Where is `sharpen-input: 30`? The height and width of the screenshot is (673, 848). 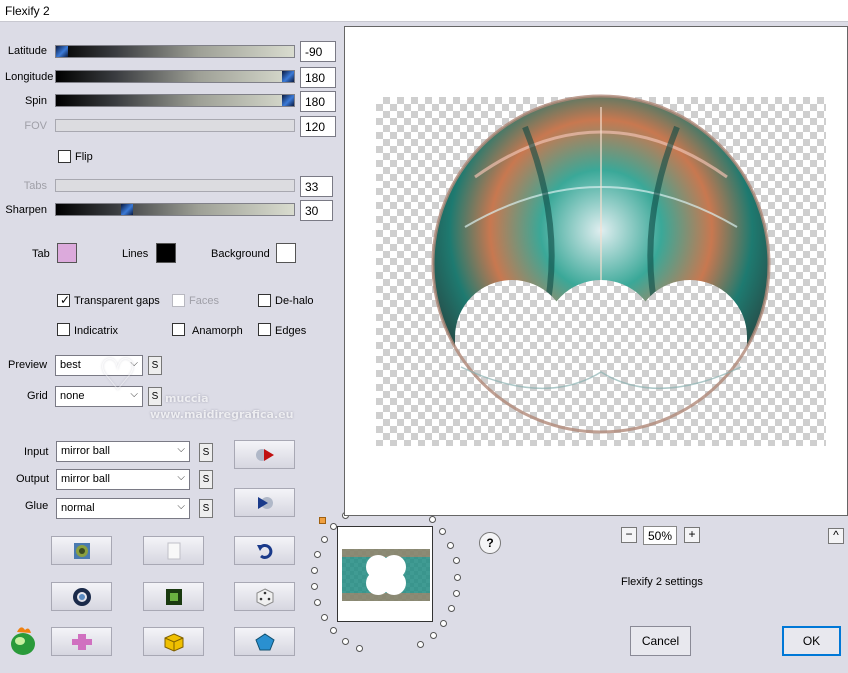 sharpen-input: 30 is located at coordinates (316, 210).